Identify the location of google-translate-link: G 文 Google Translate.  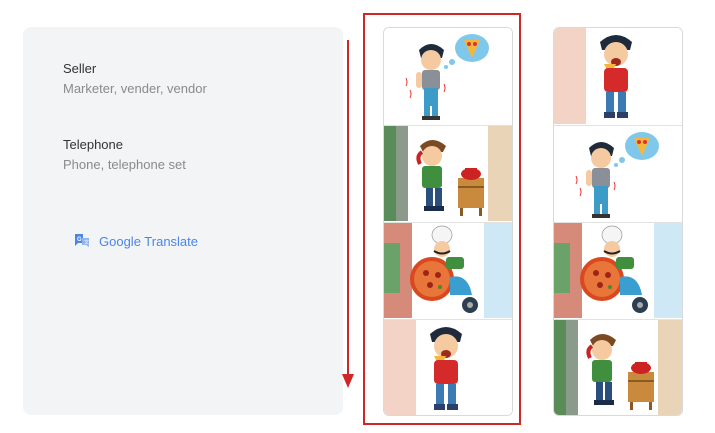
(135, 241).